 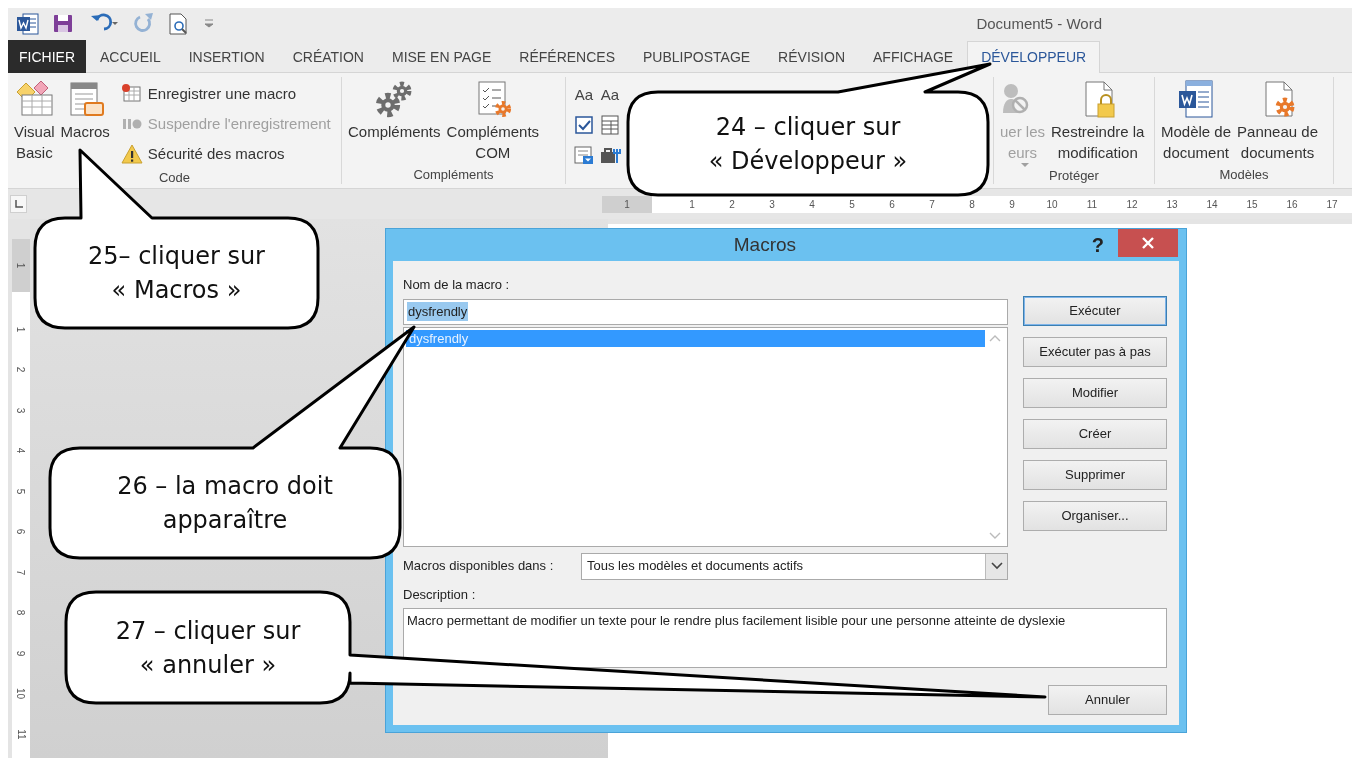 What do you see at coordinates (1095, 352) in the screenshot?
I see `dialog-button: Exécuter pas à pas` at bounding box center [1095, 352].